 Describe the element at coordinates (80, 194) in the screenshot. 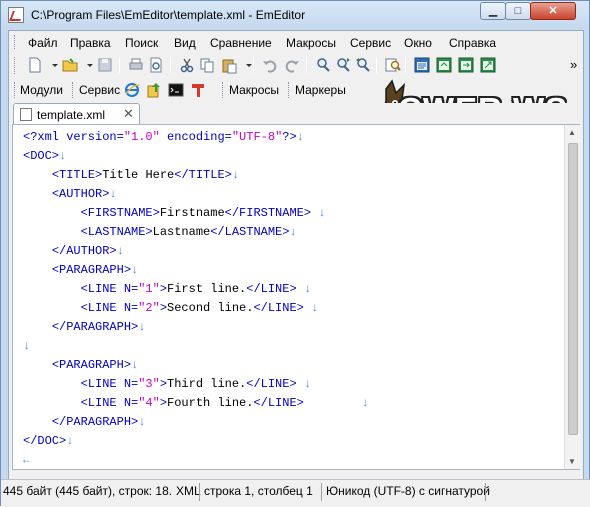

I see `code-token: <AUTHOR>` at that location.